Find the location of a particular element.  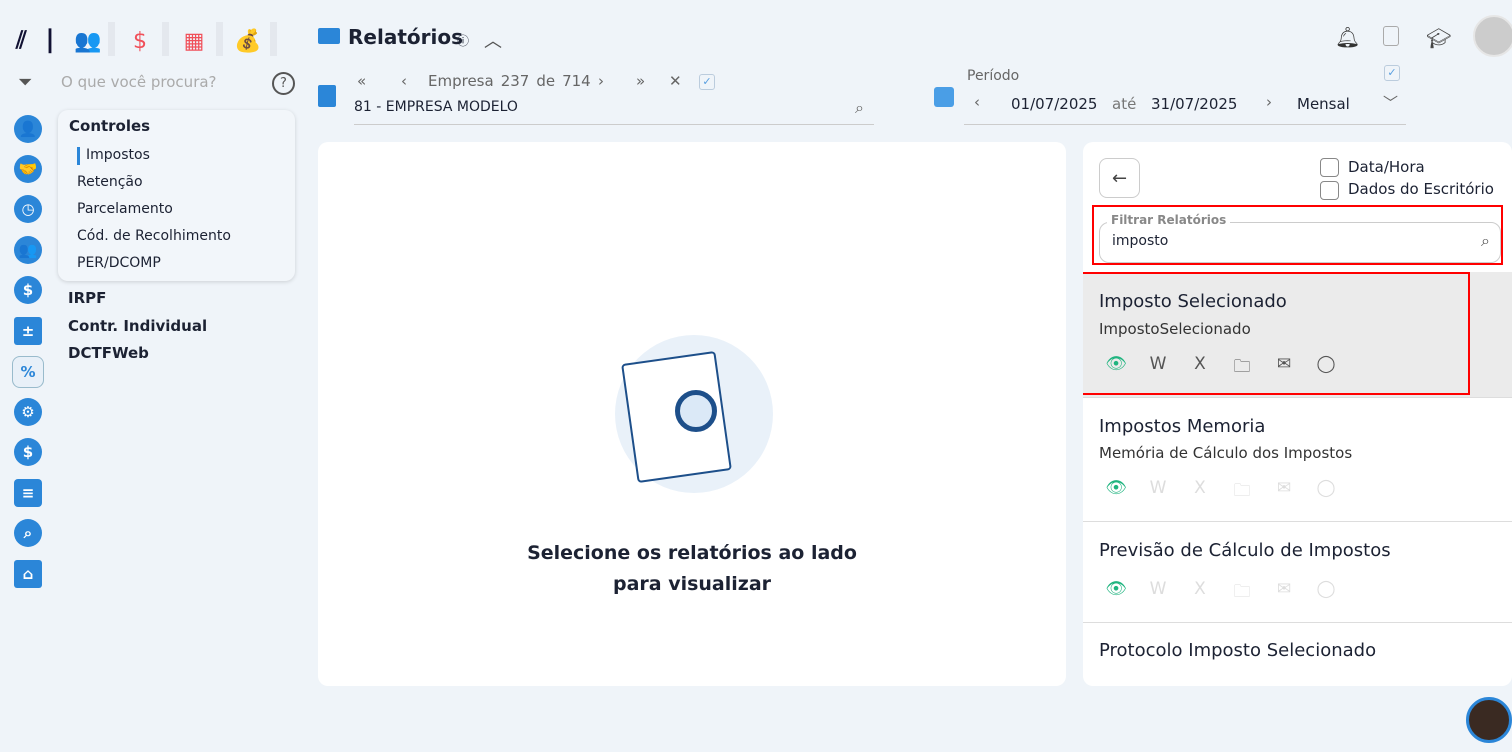

selected-highlight is located at coordinates (1276, 333).